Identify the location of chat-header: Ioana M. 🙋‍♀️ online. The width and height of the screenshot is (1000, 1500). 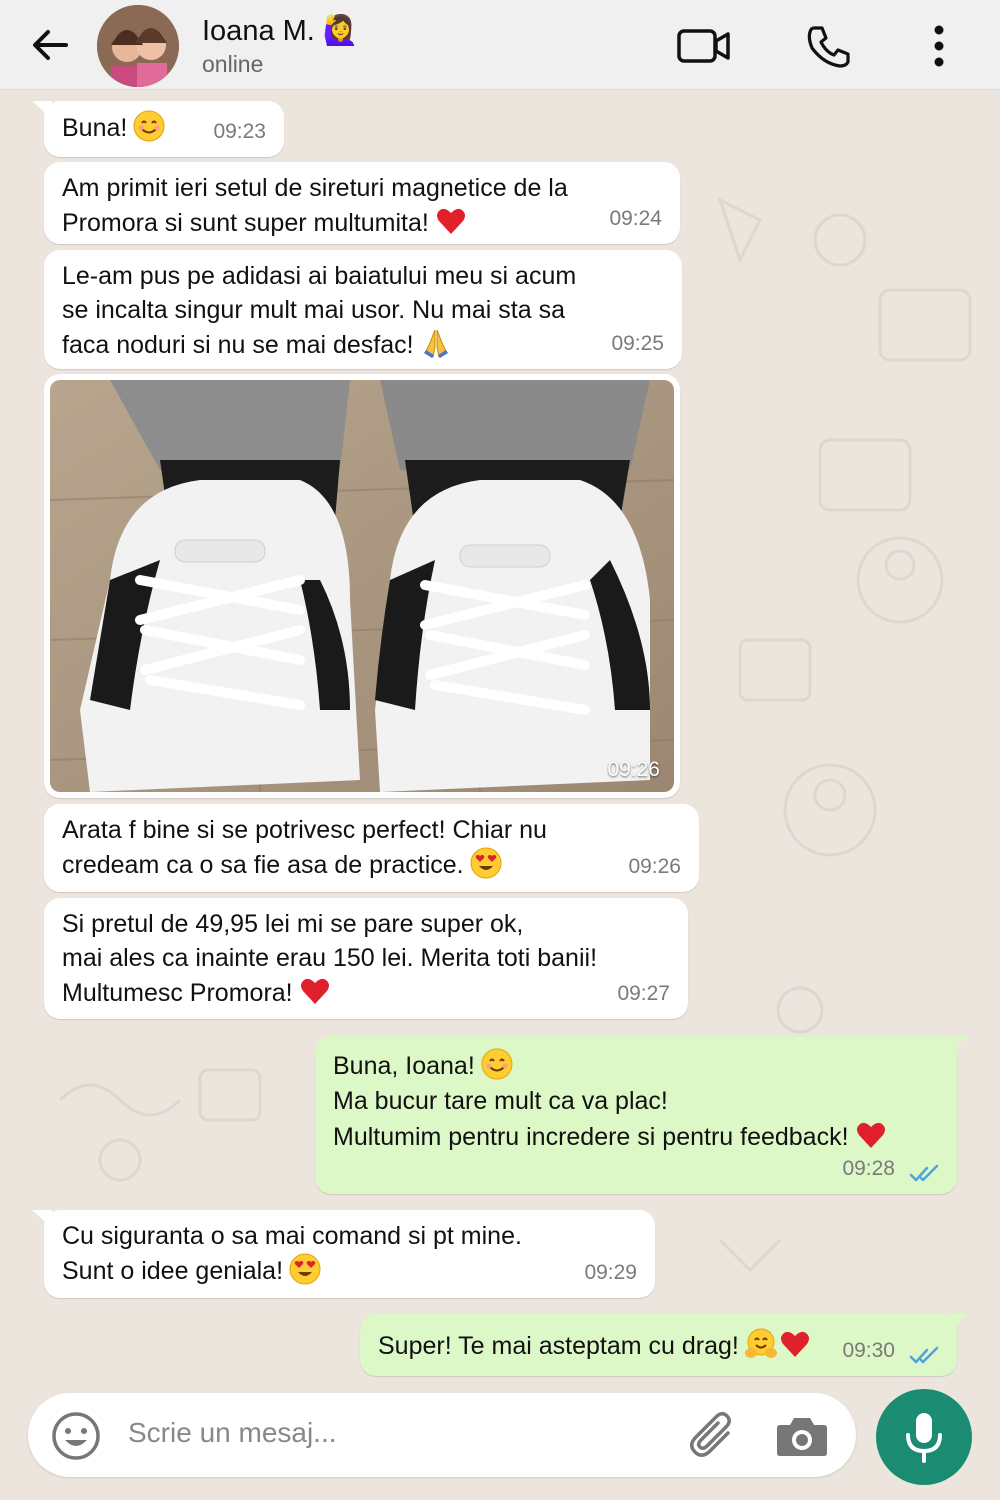
(500, 45).